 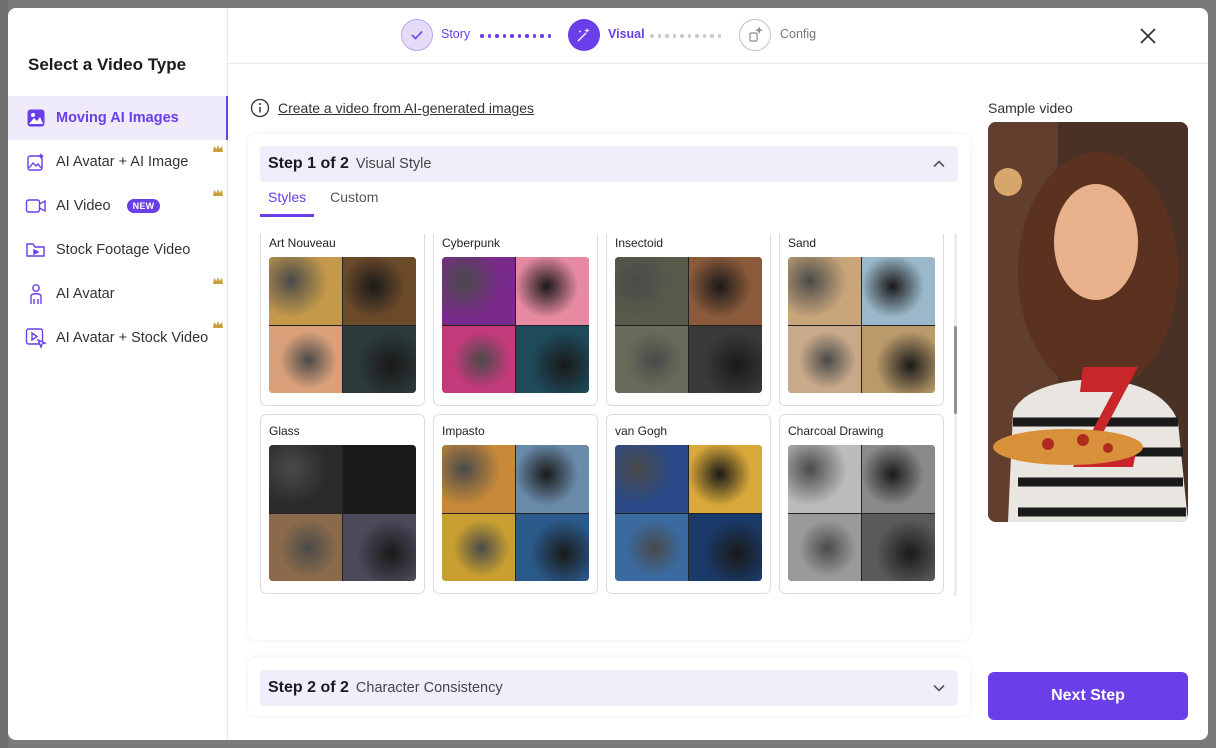 I want to click on create-video-link: Create a video from AI-generated images, so click(x=406, y=108).